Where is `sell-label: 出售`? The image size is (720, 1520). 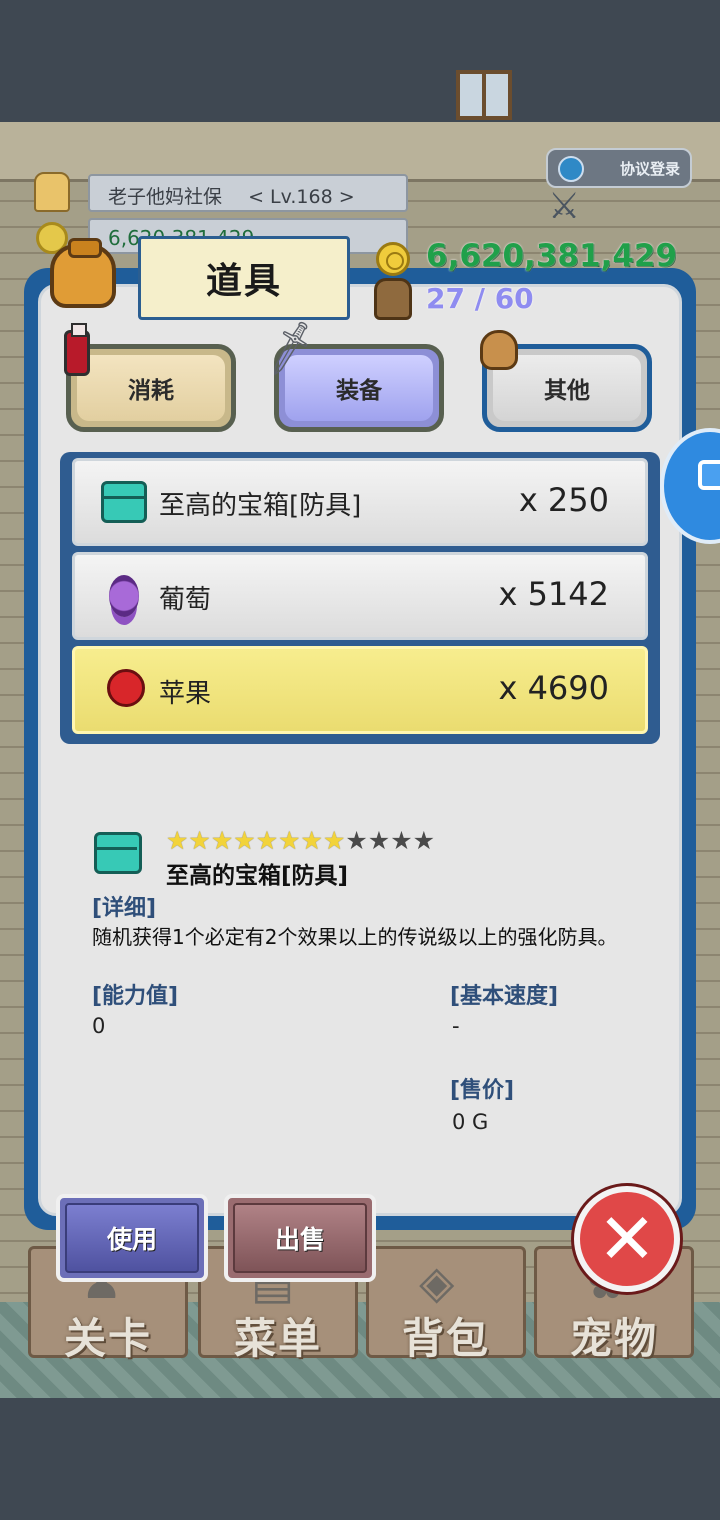
sell-label: 出售 is located at coordinates (300, 1238).